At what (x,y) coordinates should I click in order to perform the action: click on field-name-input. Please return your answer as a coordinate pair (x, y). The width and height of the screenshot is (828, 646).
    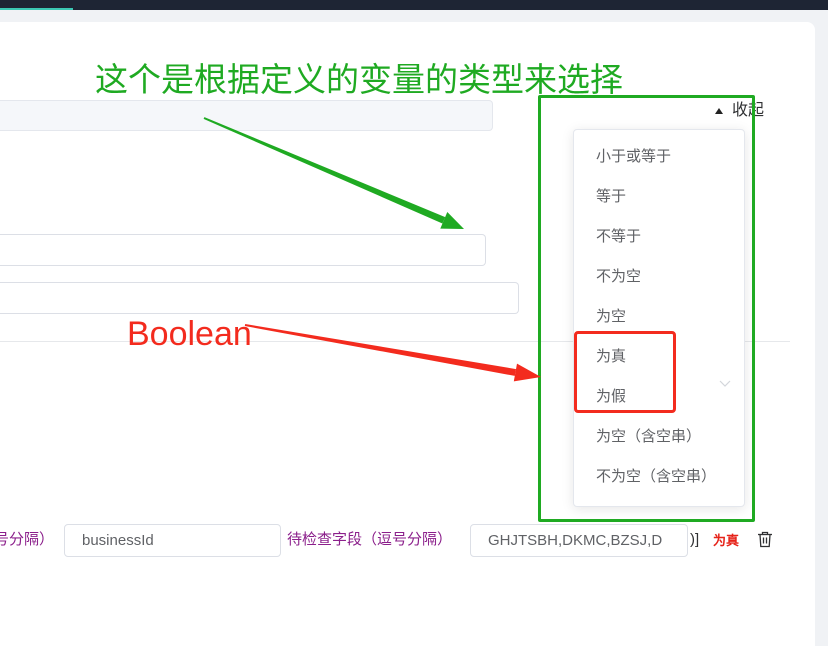
    Looking at the image, I should click on (172, 540).